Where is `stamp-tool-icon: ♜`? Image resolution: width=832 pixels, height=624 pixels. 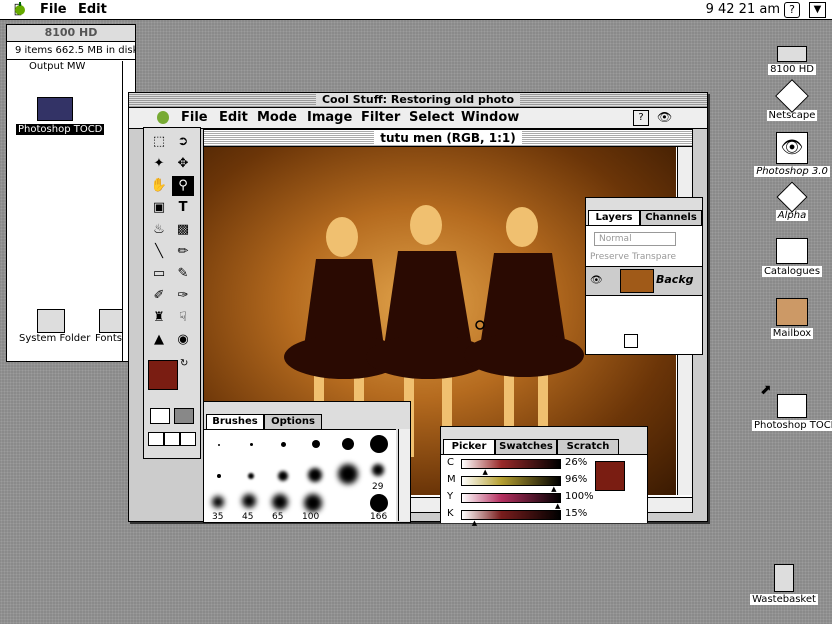 stamp-tool-icon: ♜ is located at coordinates (159, 318).